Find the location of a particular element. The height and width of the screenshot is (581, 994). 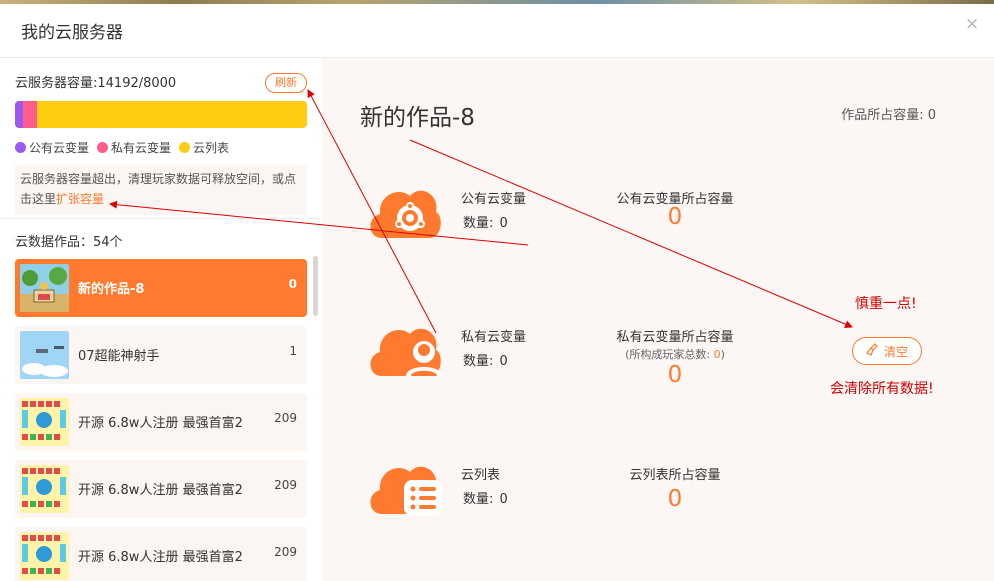

public-variables-label: 公有云变量 is located at coordinates (494, 199).